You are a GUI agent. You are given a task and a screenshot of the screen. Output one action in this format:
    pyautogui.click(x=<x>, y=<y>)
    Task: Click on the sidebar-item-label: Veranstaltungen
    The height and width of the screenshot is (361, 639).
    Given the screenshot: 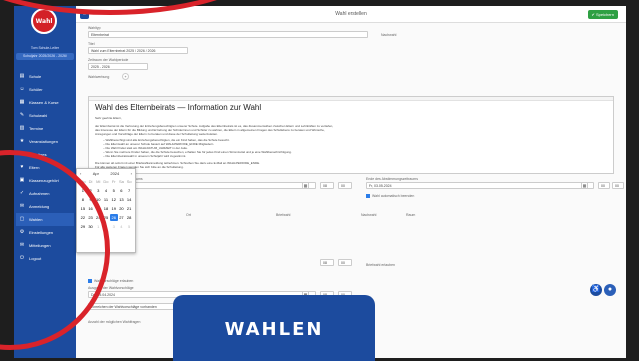 What is the action you would take?
    pyautogui.click(x=43, y=141)
    